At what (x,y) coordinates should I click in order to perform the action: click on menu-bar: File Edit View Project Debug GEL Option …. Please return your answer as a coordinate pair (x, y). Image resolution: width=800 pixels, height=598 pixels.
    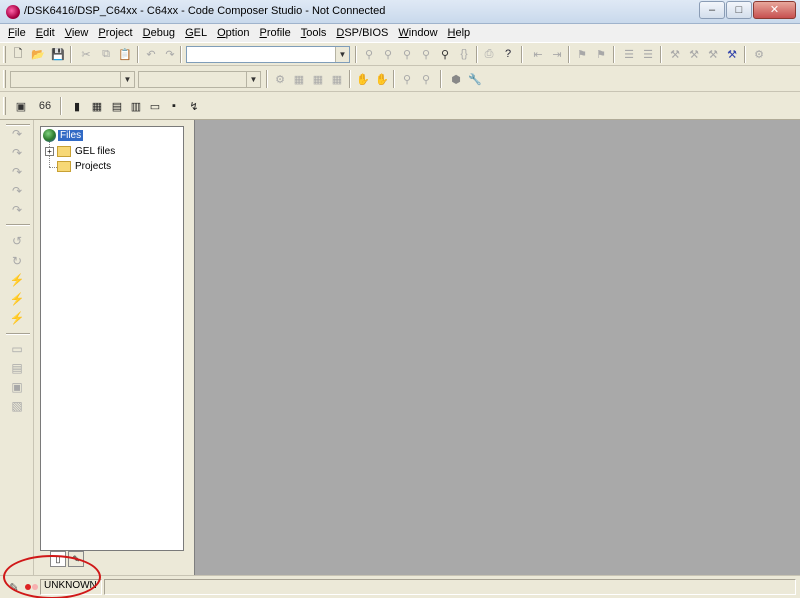
    Looking at the image, I should click on (400, 33).